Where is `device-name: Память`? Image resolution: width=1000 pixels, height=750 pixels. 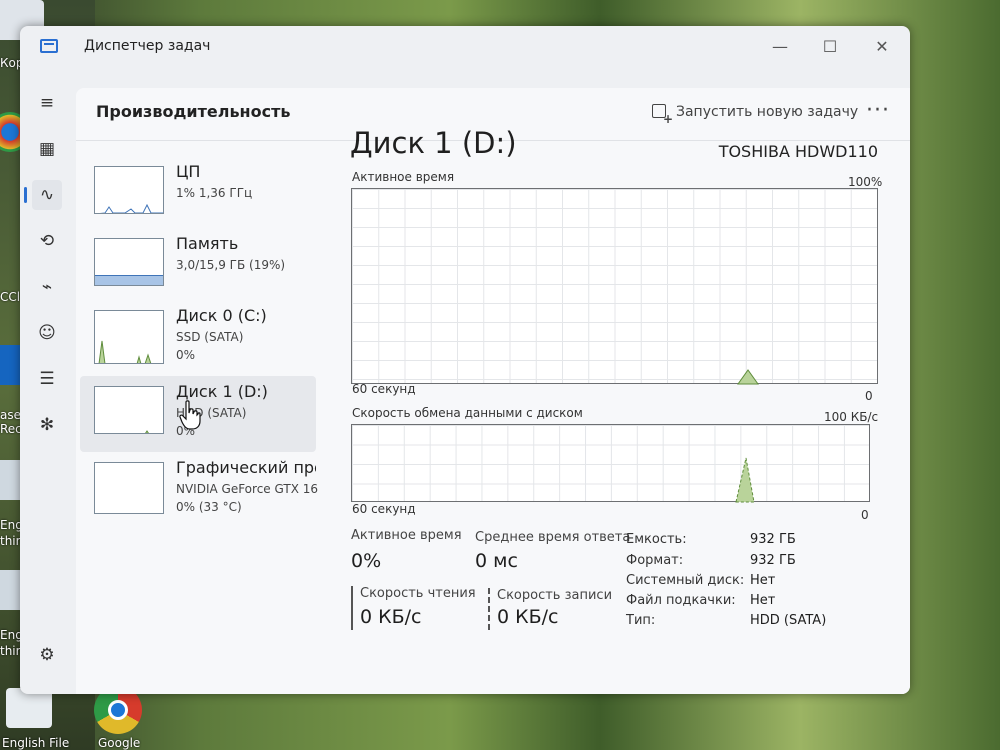
device-name: Память is located at coordinates (207, 243).